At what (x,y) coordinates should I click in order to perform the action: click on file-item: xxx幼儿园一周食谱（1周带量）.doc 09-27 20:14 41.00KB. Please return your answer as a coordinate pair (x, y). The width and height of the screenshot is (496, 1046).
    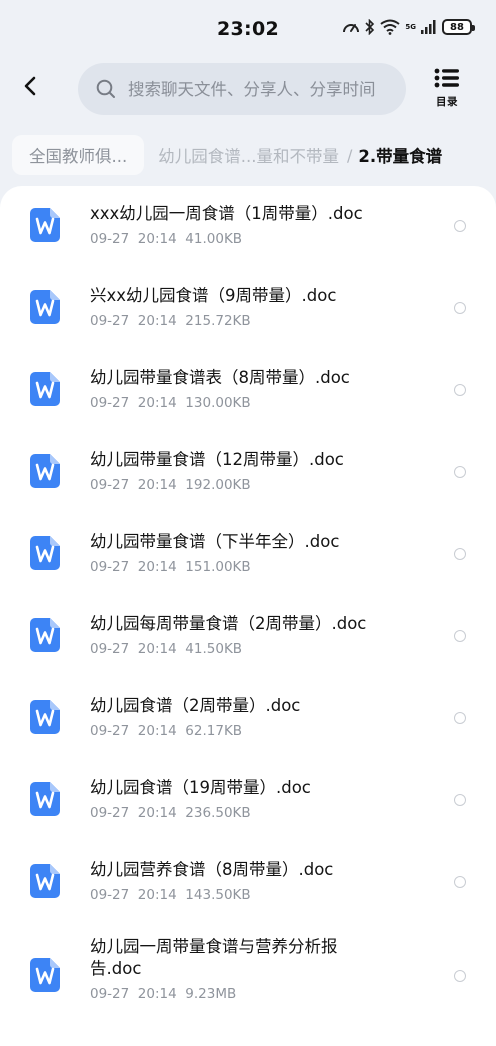
    Looking at the image, I should click on (248, 227).